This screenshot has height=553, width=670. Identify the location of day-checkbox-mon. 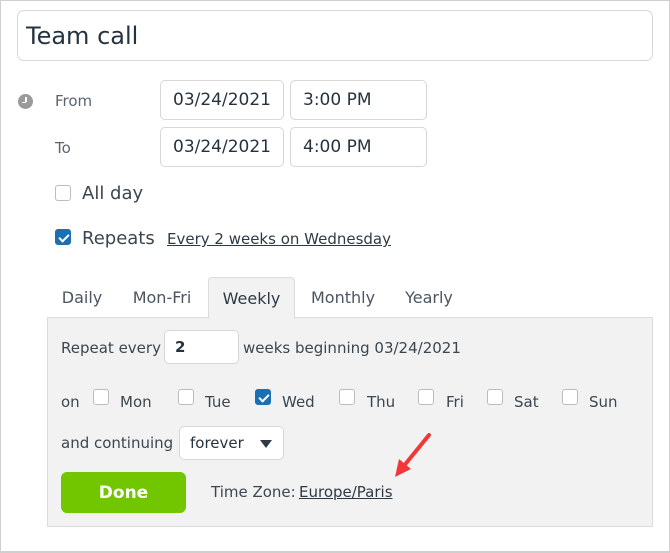
(101, 397).